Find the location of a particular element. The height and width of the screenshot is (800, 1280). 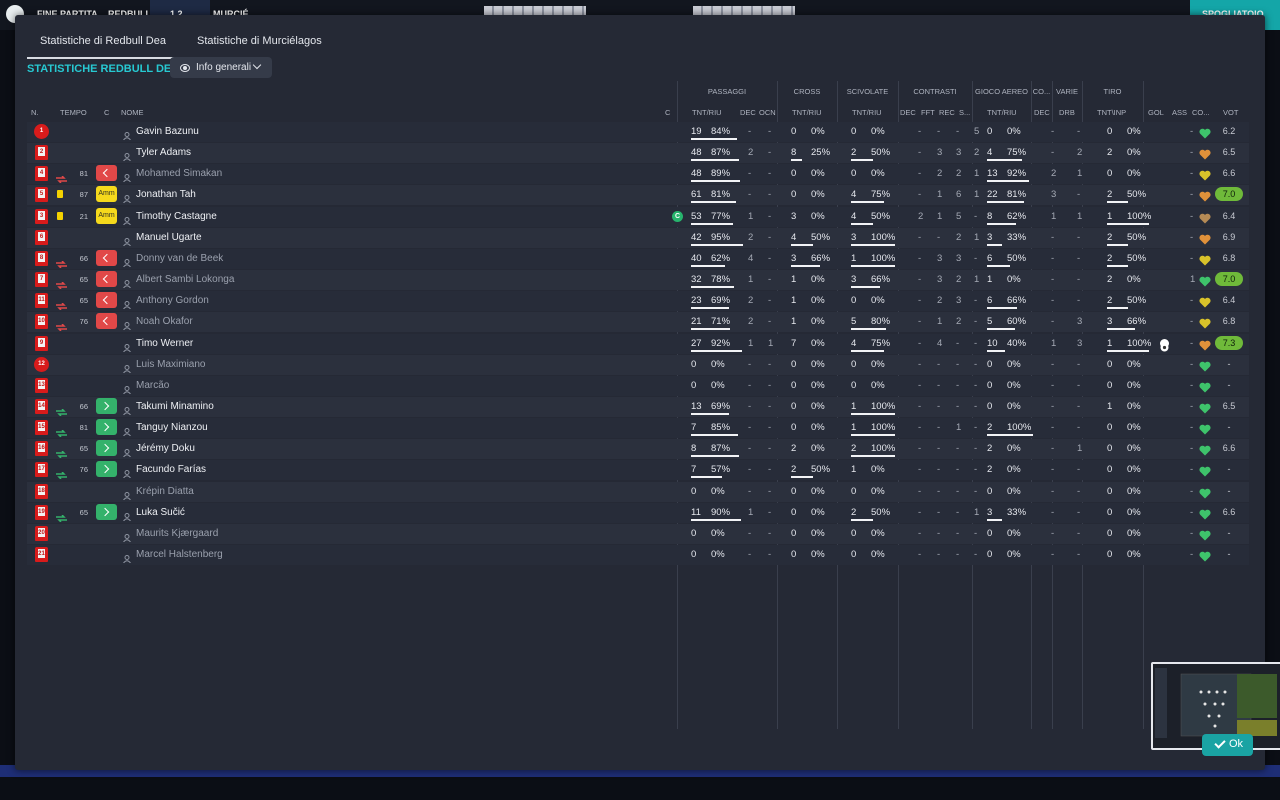

shots-count: 3 is located at coordinates (1110, 322).